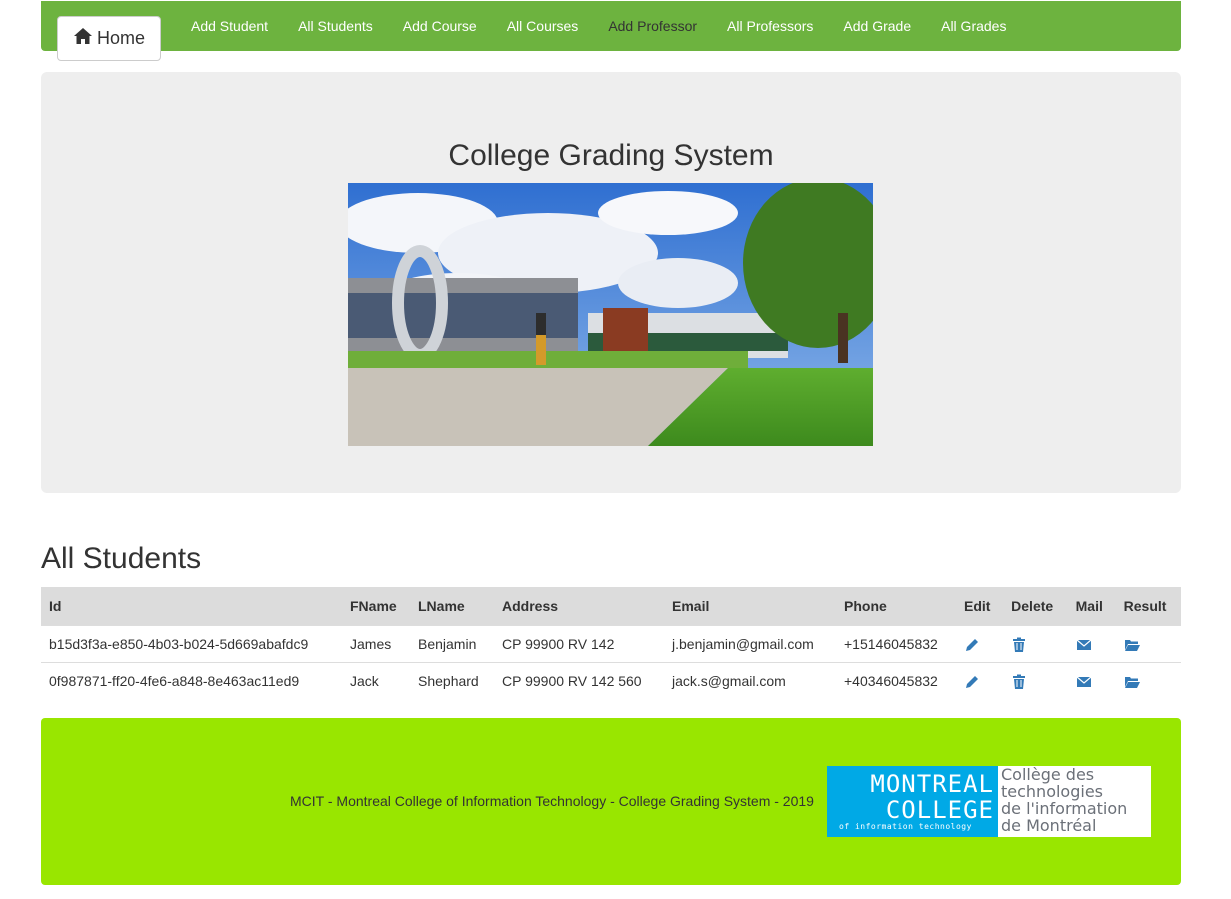 Image resolution: width=1231 pixels, height=899 pixels. I want to click on cell-email: j.benjamin@gmail.com, so click(750, 644).